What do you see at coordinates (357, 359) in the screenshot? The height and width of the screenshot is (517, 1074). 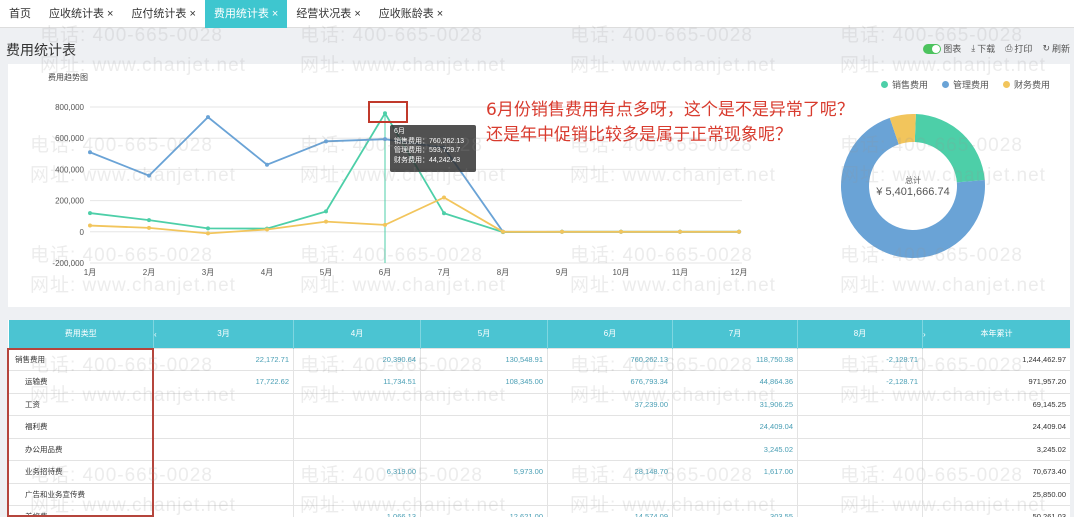 I see `table-cell: 20,390.64` at bounding box center [357, 359].